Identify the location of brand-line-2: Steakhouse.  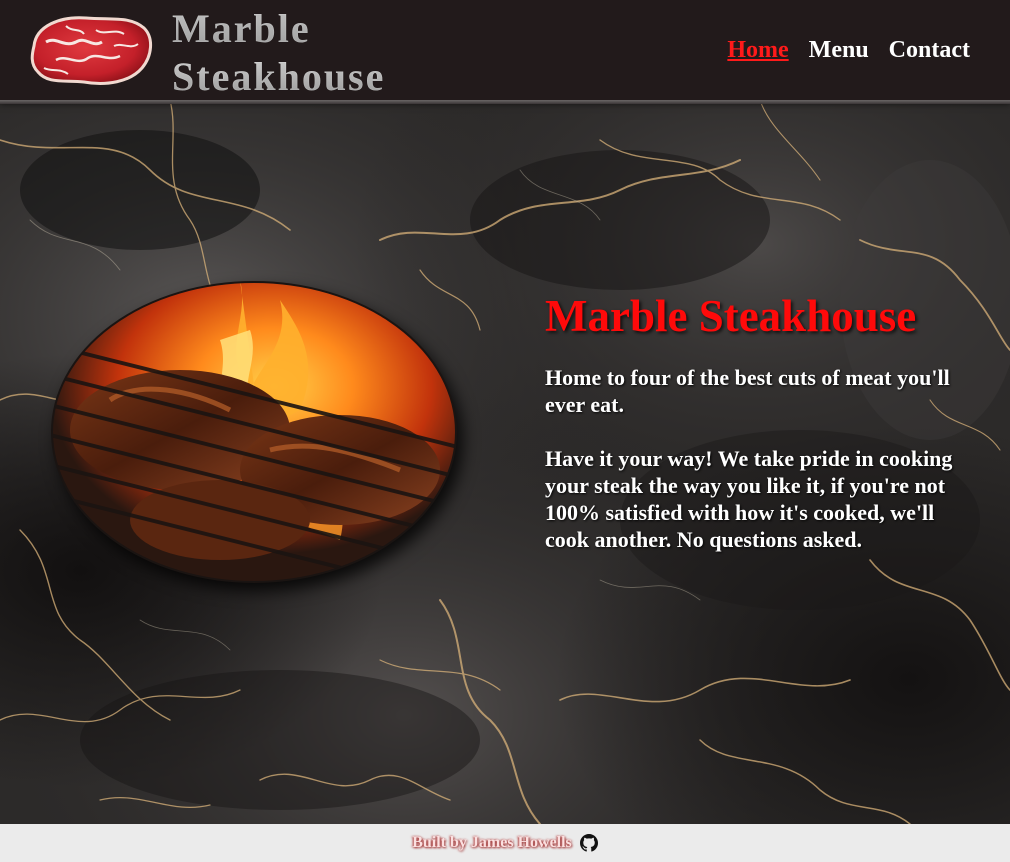
(279, 76).